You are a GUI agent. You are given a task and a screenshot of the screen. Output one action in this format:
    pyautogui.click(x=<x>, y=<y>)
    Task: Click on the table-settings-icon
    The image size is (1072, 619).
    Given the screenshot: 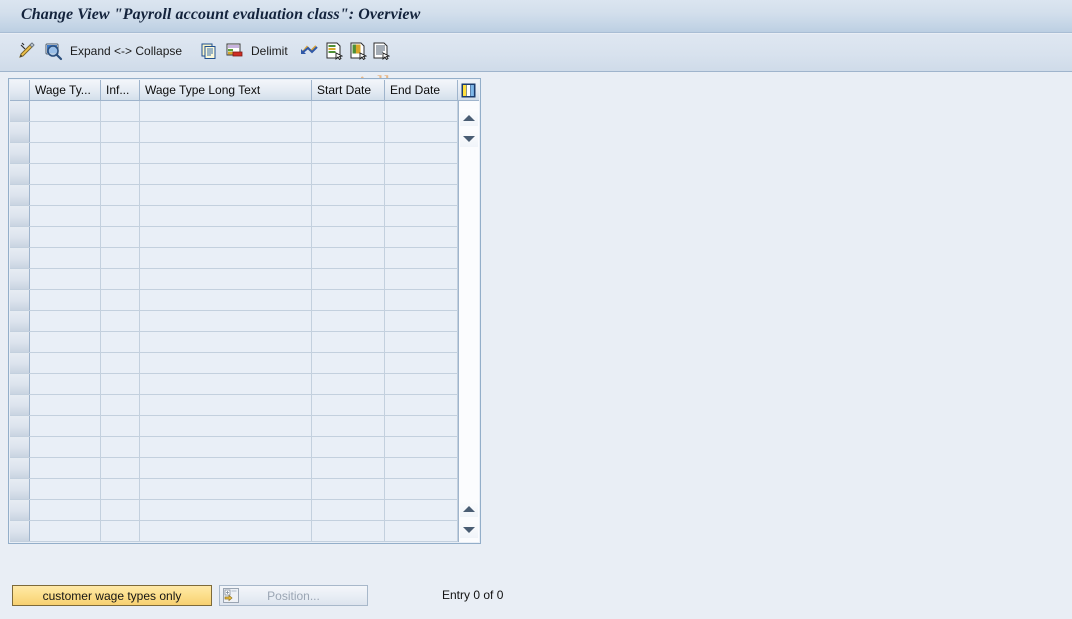 What is the action you would take?
    pyautogui.click(x=468, y=90)
    